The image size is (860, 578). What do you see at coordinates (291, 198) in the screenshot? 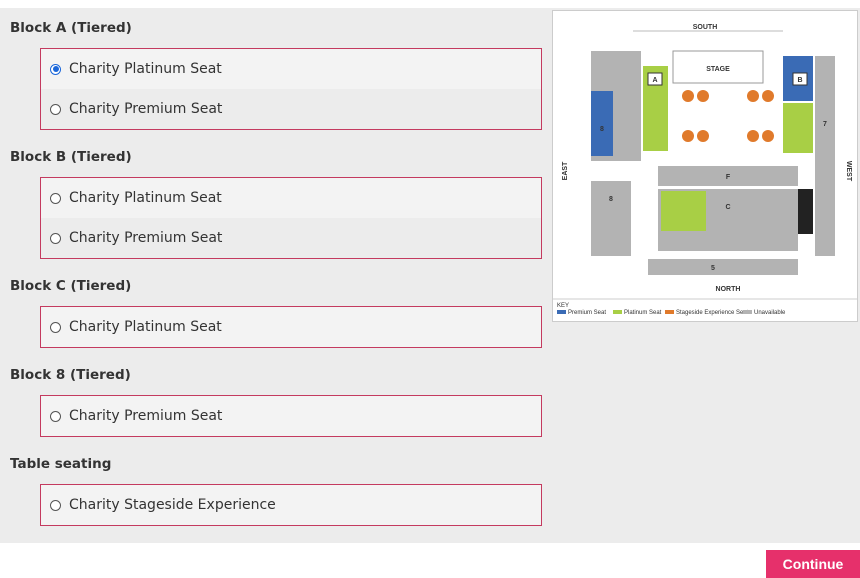
I see `option-block-b-platinum: Charity Platinum Seat` at bounding box center [291, 198].